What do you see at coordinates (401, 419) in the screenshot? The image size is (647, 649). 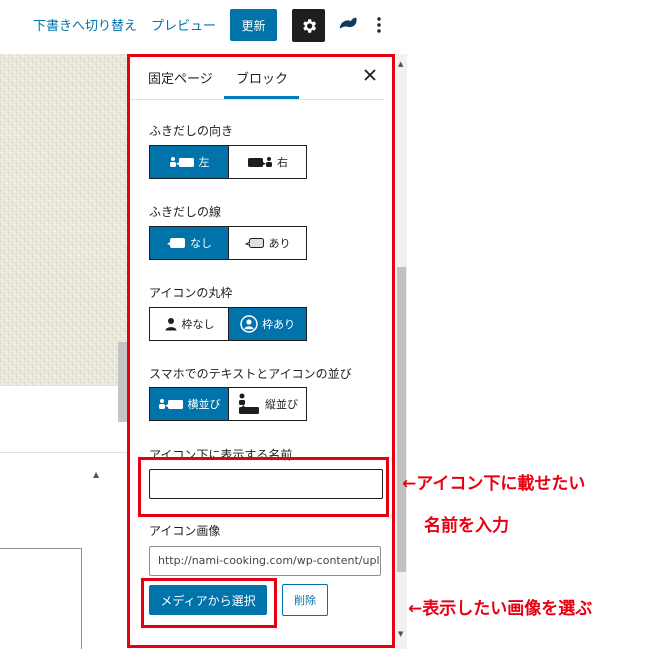 I see `sidebar-scrollbar-thumb` at bounding box center [401, 419].